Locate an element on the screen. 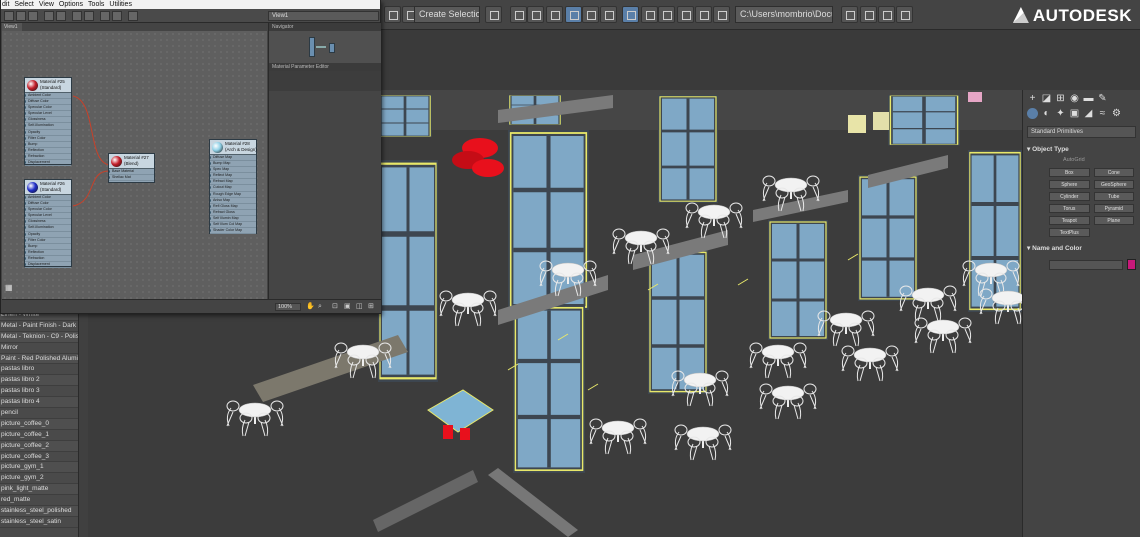 Image resolution: width=1140 pixels, height=537 pixels. render-icon is located at coordinates (703, 14).